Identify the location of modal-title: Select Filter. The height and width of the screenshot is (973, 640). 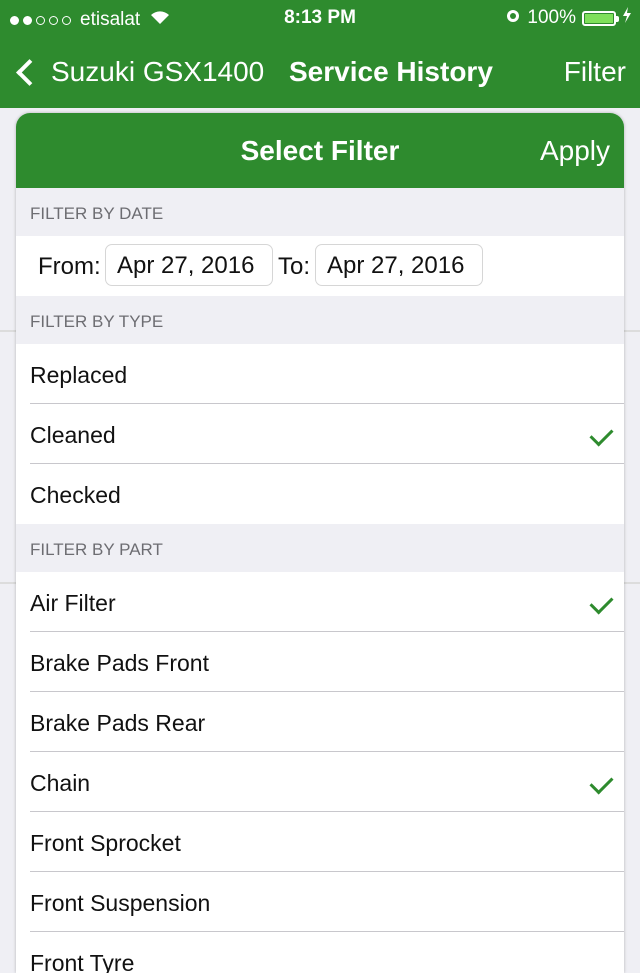
(320, 150).